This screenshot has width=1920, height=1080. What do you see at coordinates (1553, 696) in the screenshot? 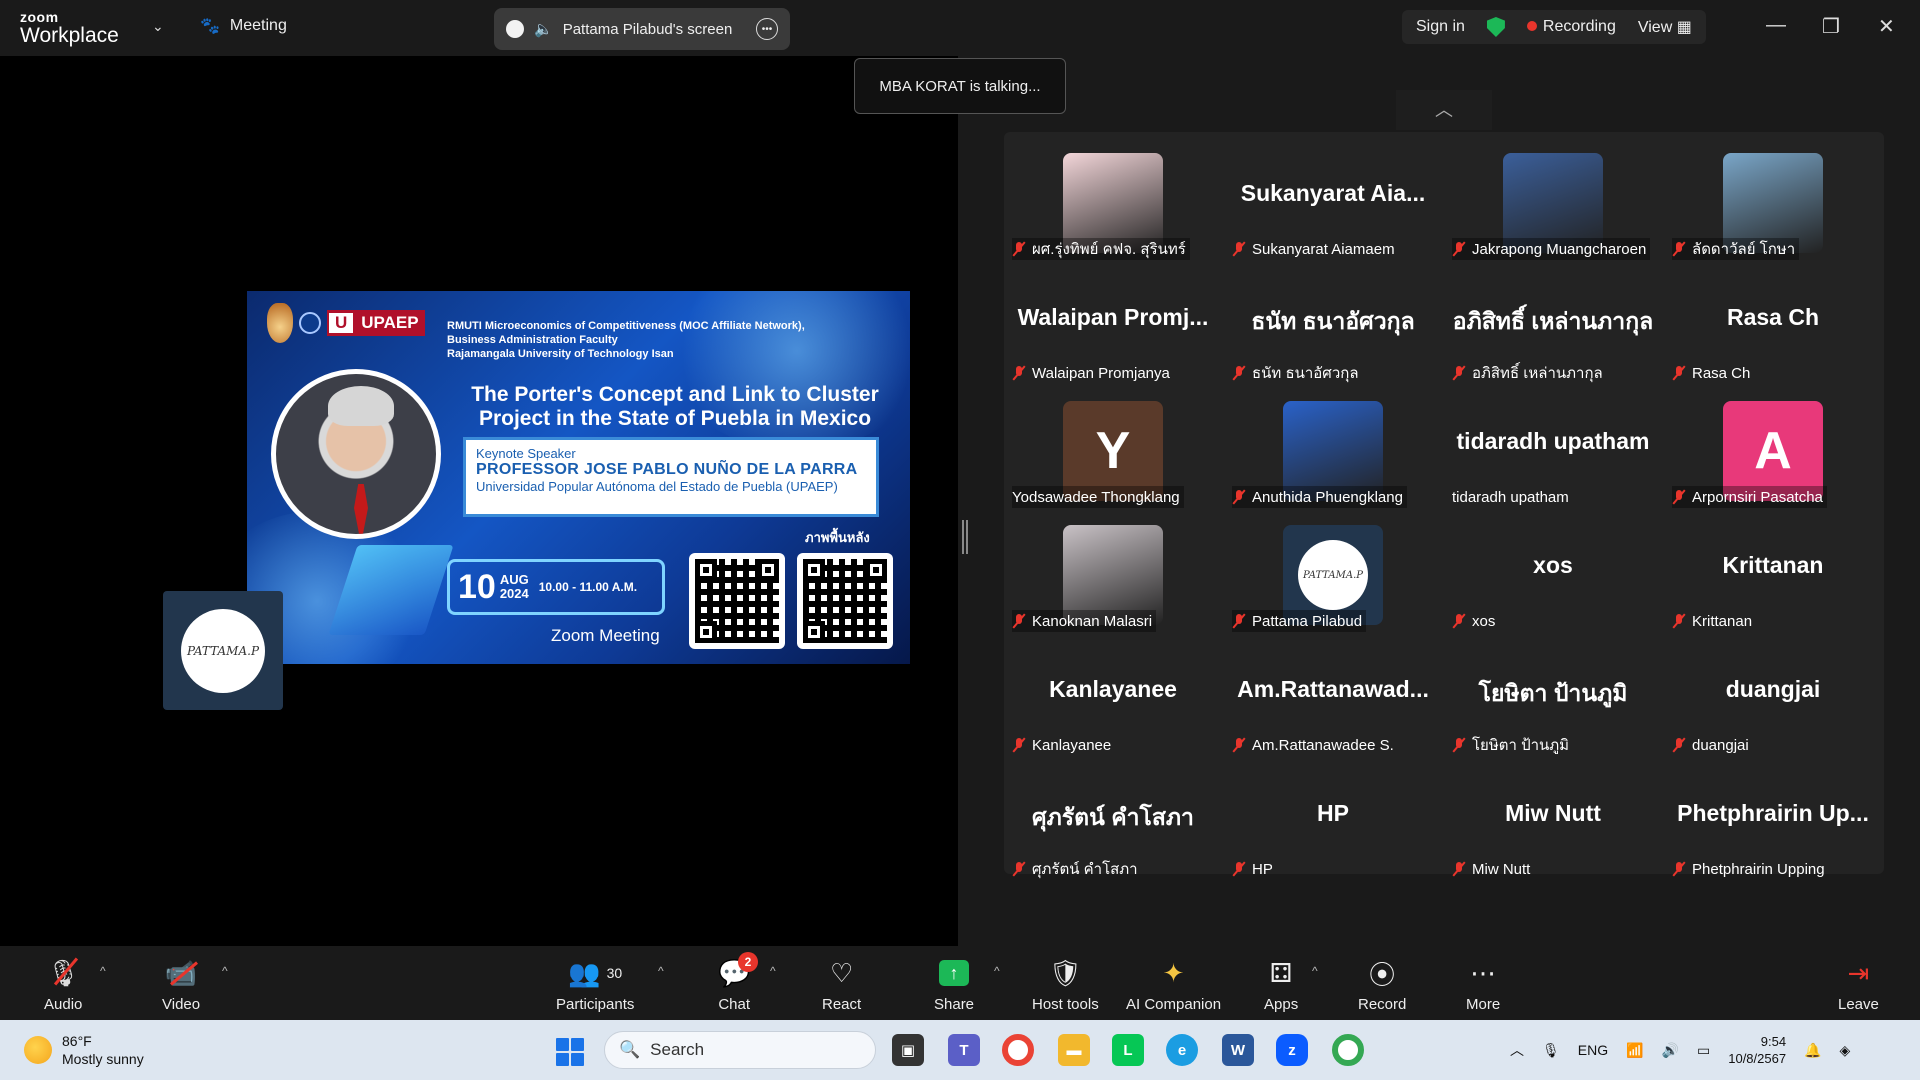
I see `participant-tile: โยษิตา ป้านภูมิ โยษิตา ป้านภูมิ` at bounding box center [1553, 696].